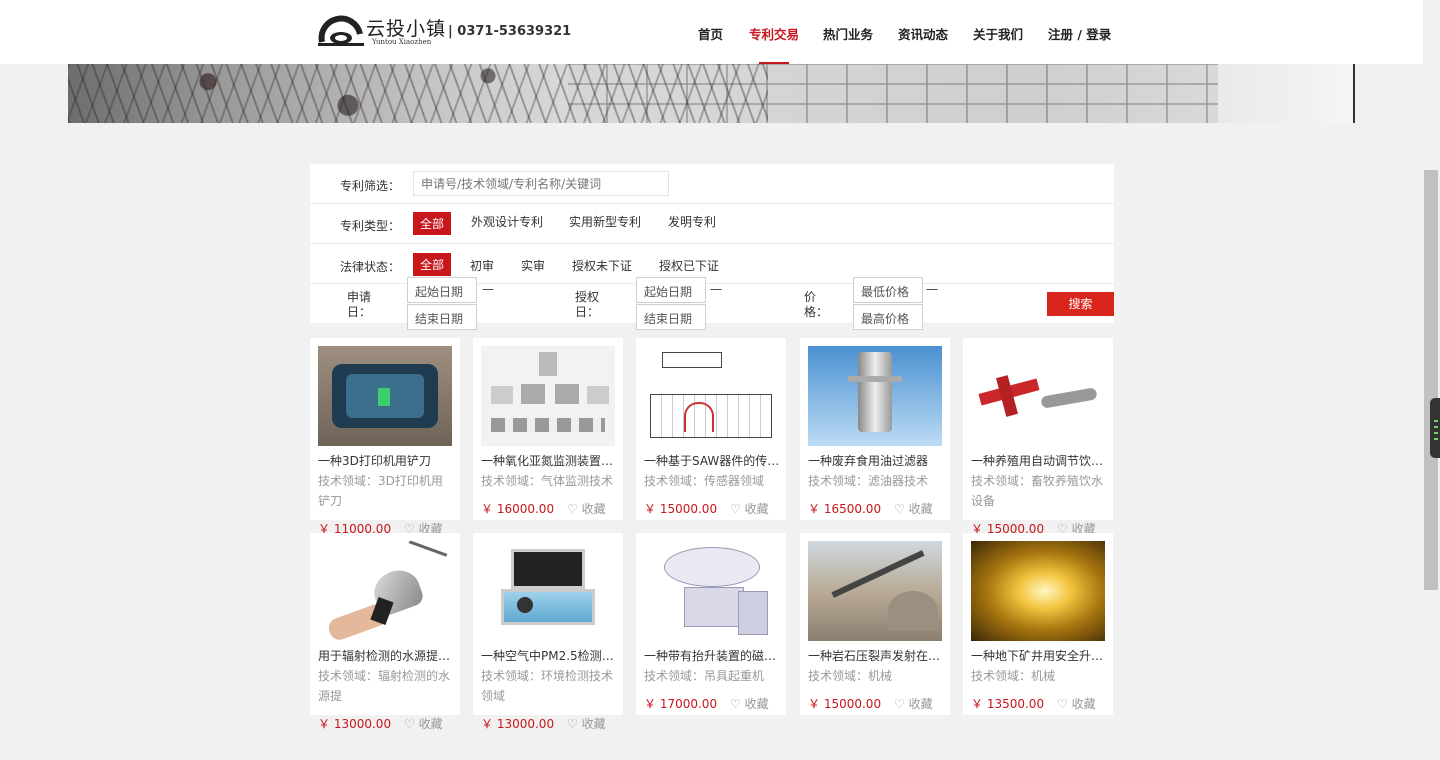 The image size is (1440, 760). Describe the element at coordinates (888, 290) in the screenshot. I see `min-price-input: 最低价格` at that location.